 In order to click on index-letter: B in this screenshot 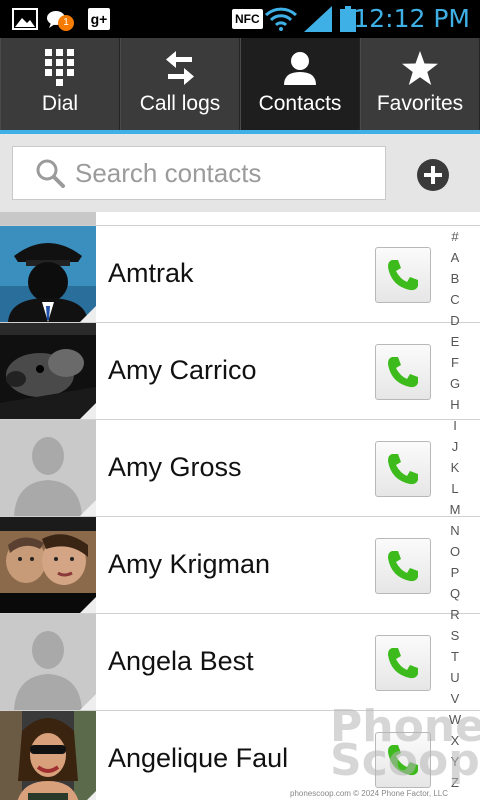, I will do `click(455, 278)`.